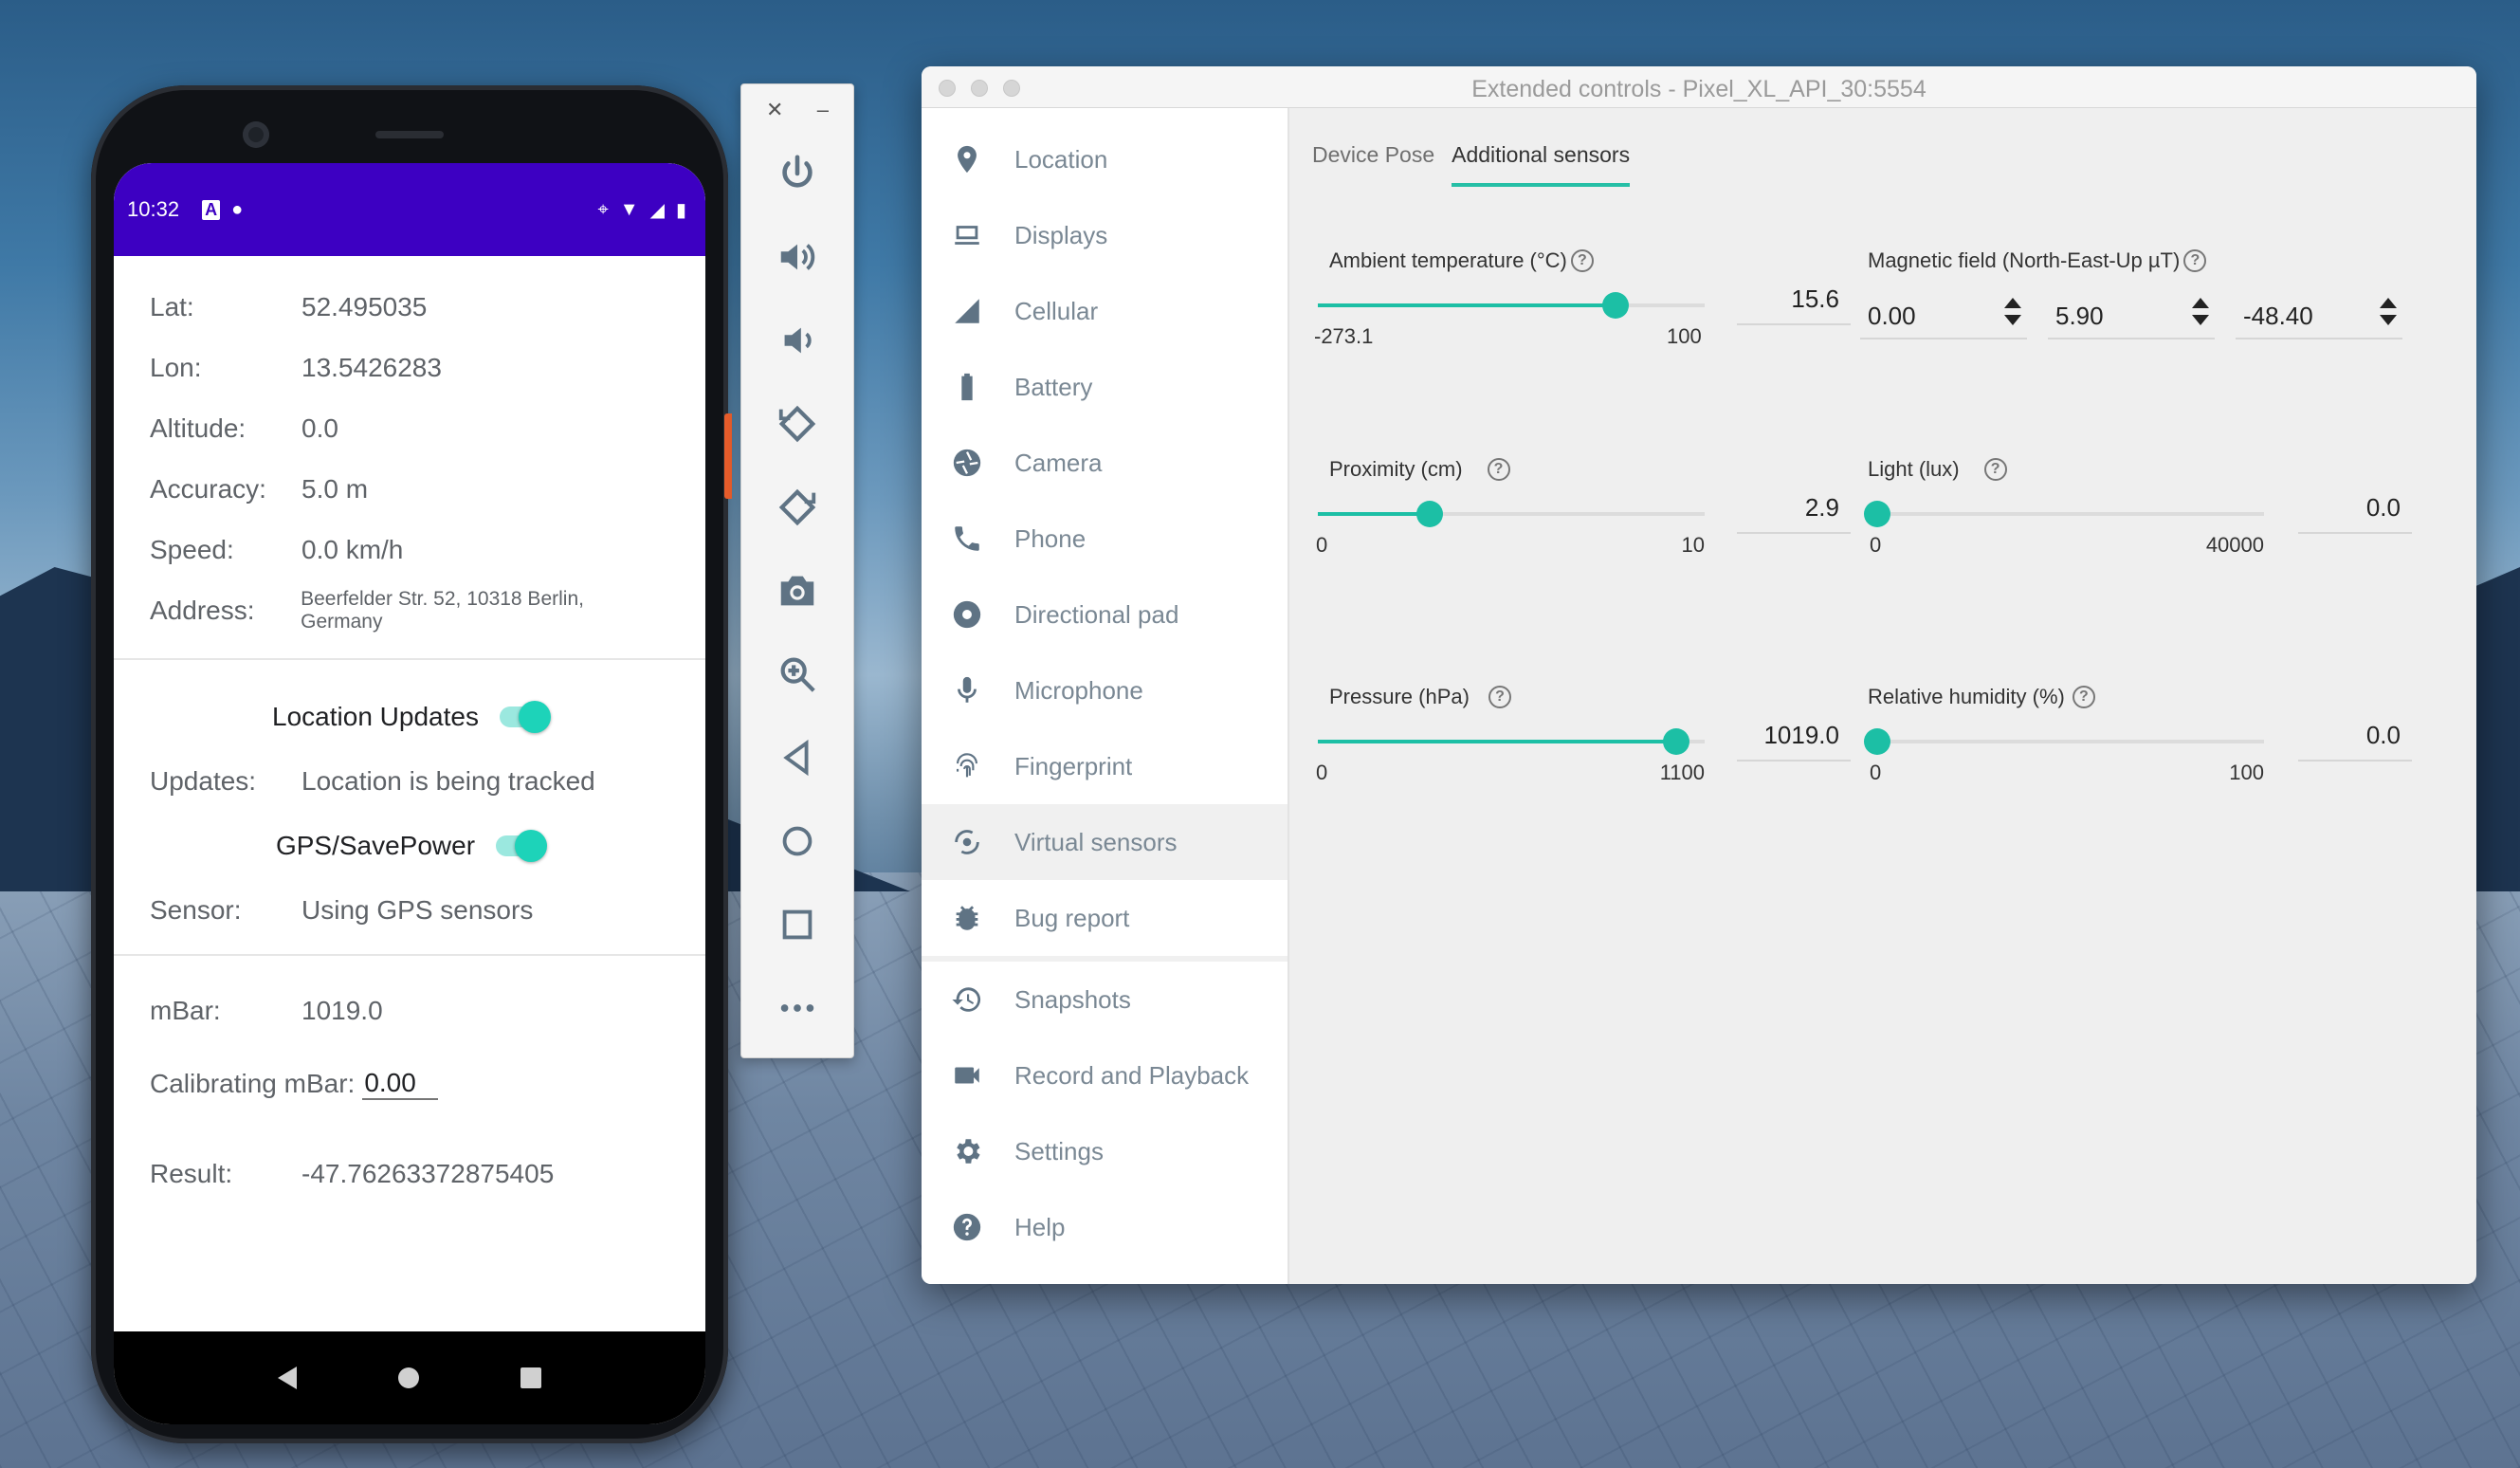 The image size is (2520, 1468). What do you see at coordinates (522, 846) in the screenshot?
I see `gps-savepower-switch` at bounding box center [522, 846].